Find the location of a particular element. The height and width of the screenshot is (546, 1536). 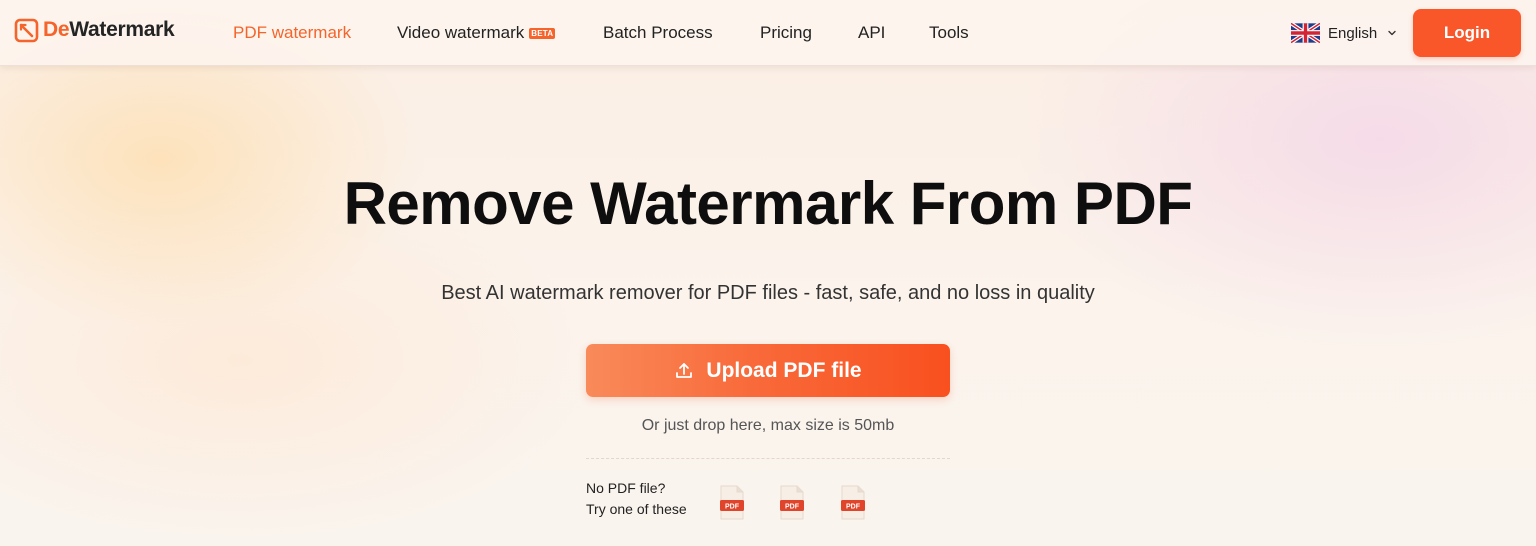

nav-pdf-watermark: PDF watermark is located at coordinates (292, 33).